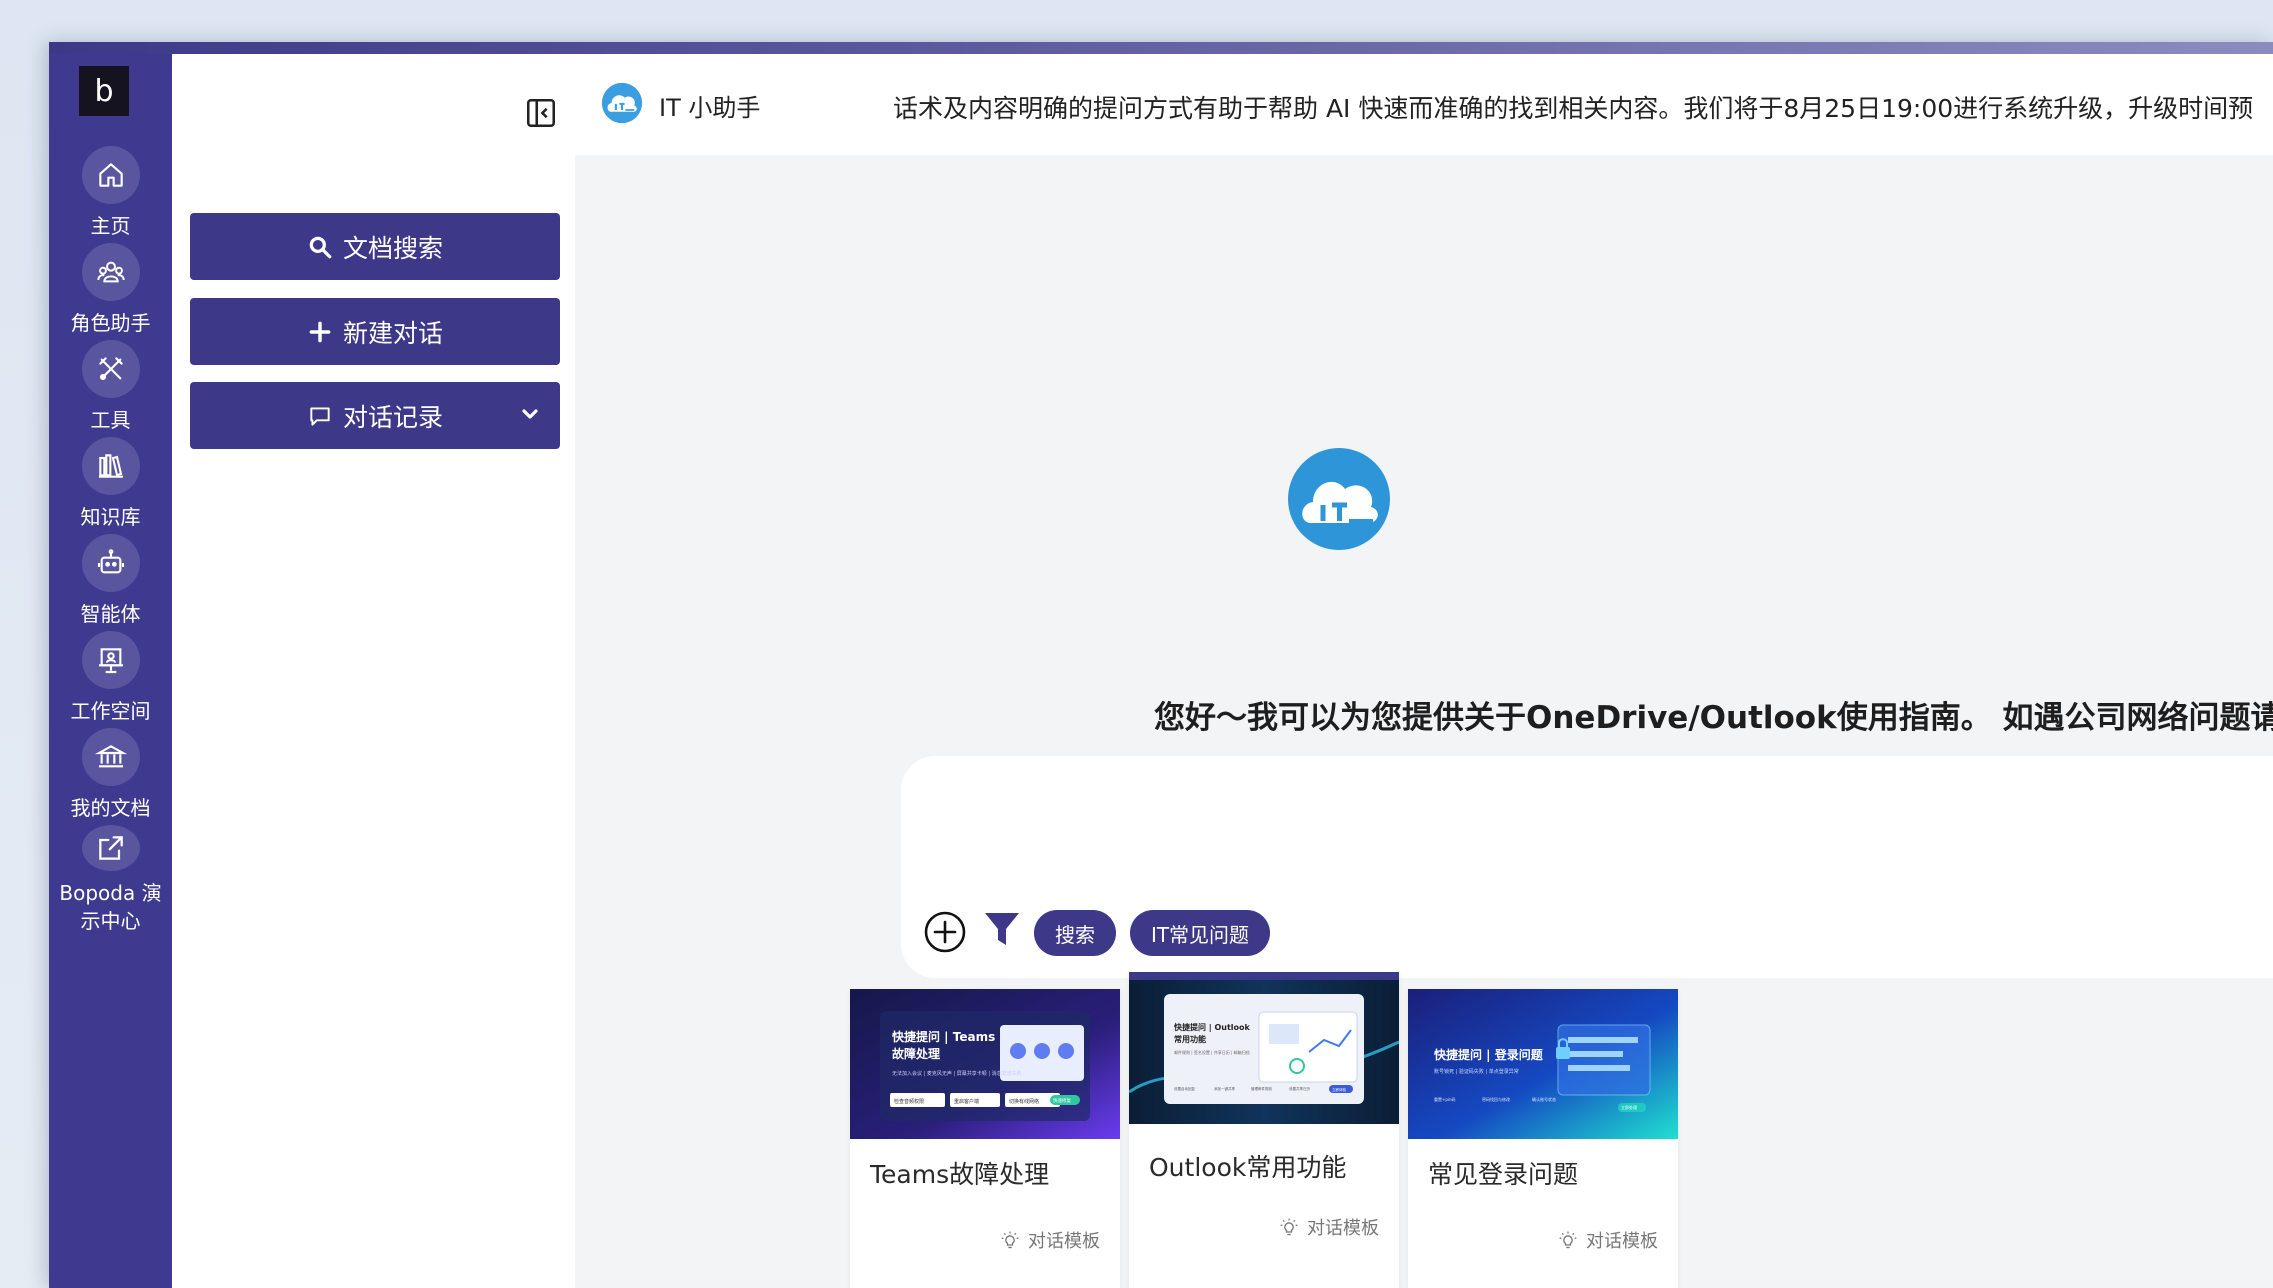  Describe the element at coordinates (960, 1174) in the screenshot. I see `card-title: Teams故障处理` at that location.